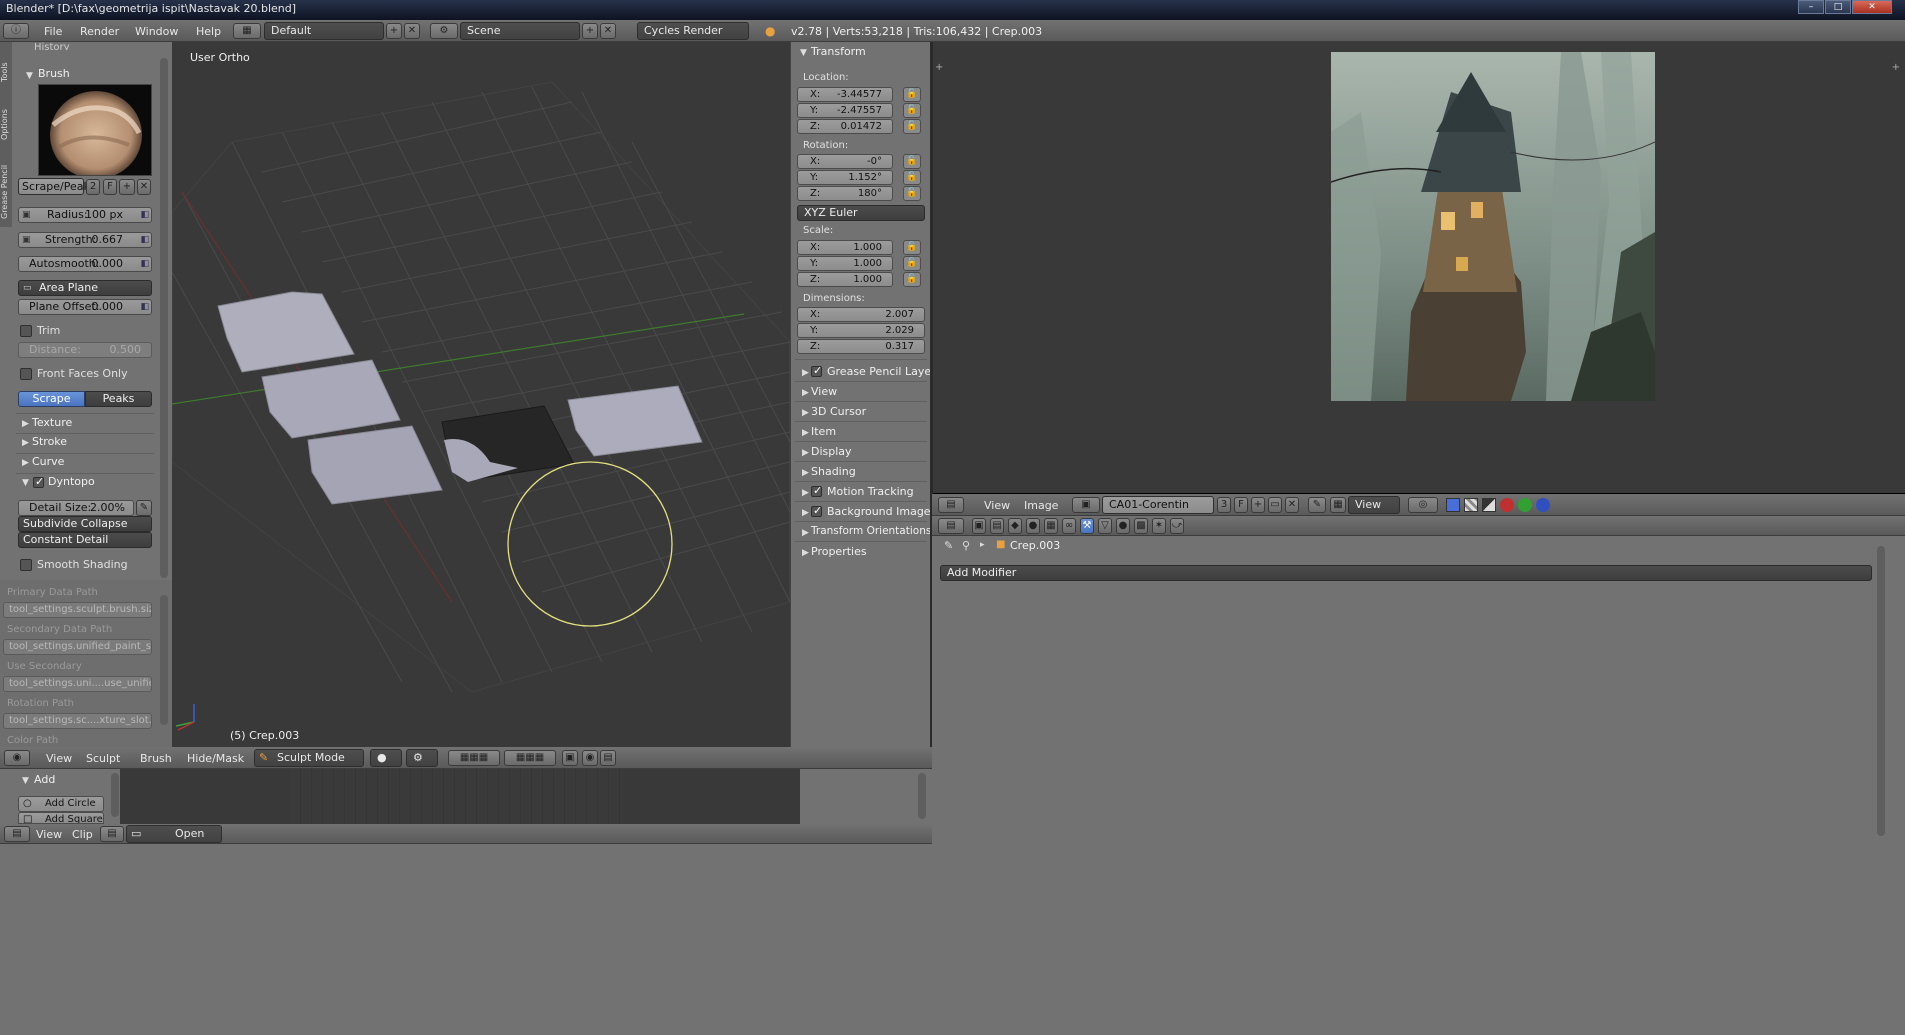 Image resolution: width=1905 pixels, height=1035 pixels. What do you see at coordinates (871, 531) in the screenshot?
I see `panel-transform-orientations: Transform Orientations` at bounding box center [871, 531].